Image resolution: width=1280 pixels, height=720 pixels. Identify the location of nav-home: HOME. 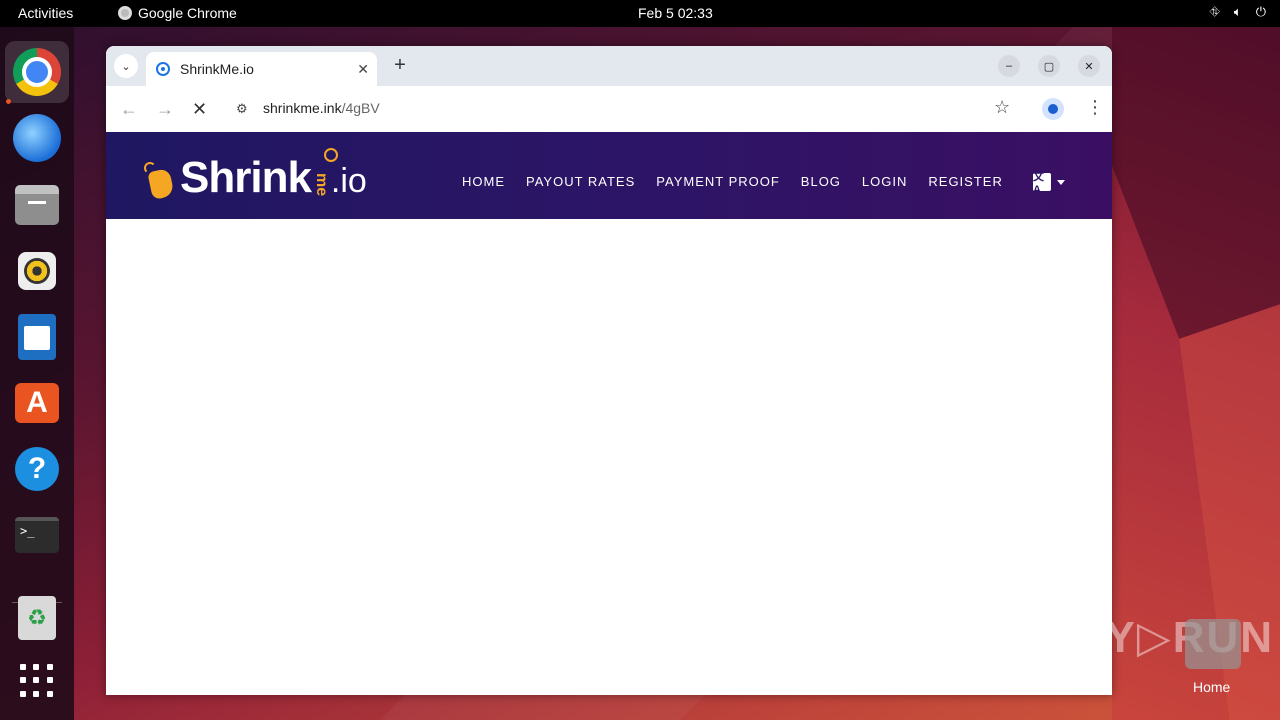
(483, 181).